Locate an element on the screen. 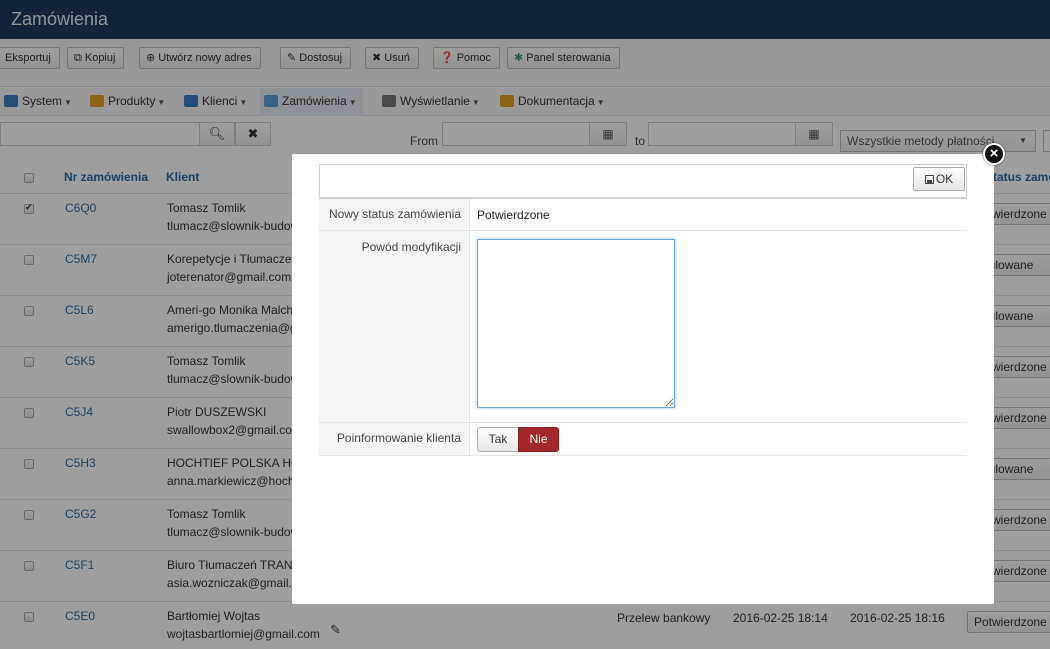  form-row-notify: Poinformowanie klienta Tak Nie is located at coordinates (643, 439).